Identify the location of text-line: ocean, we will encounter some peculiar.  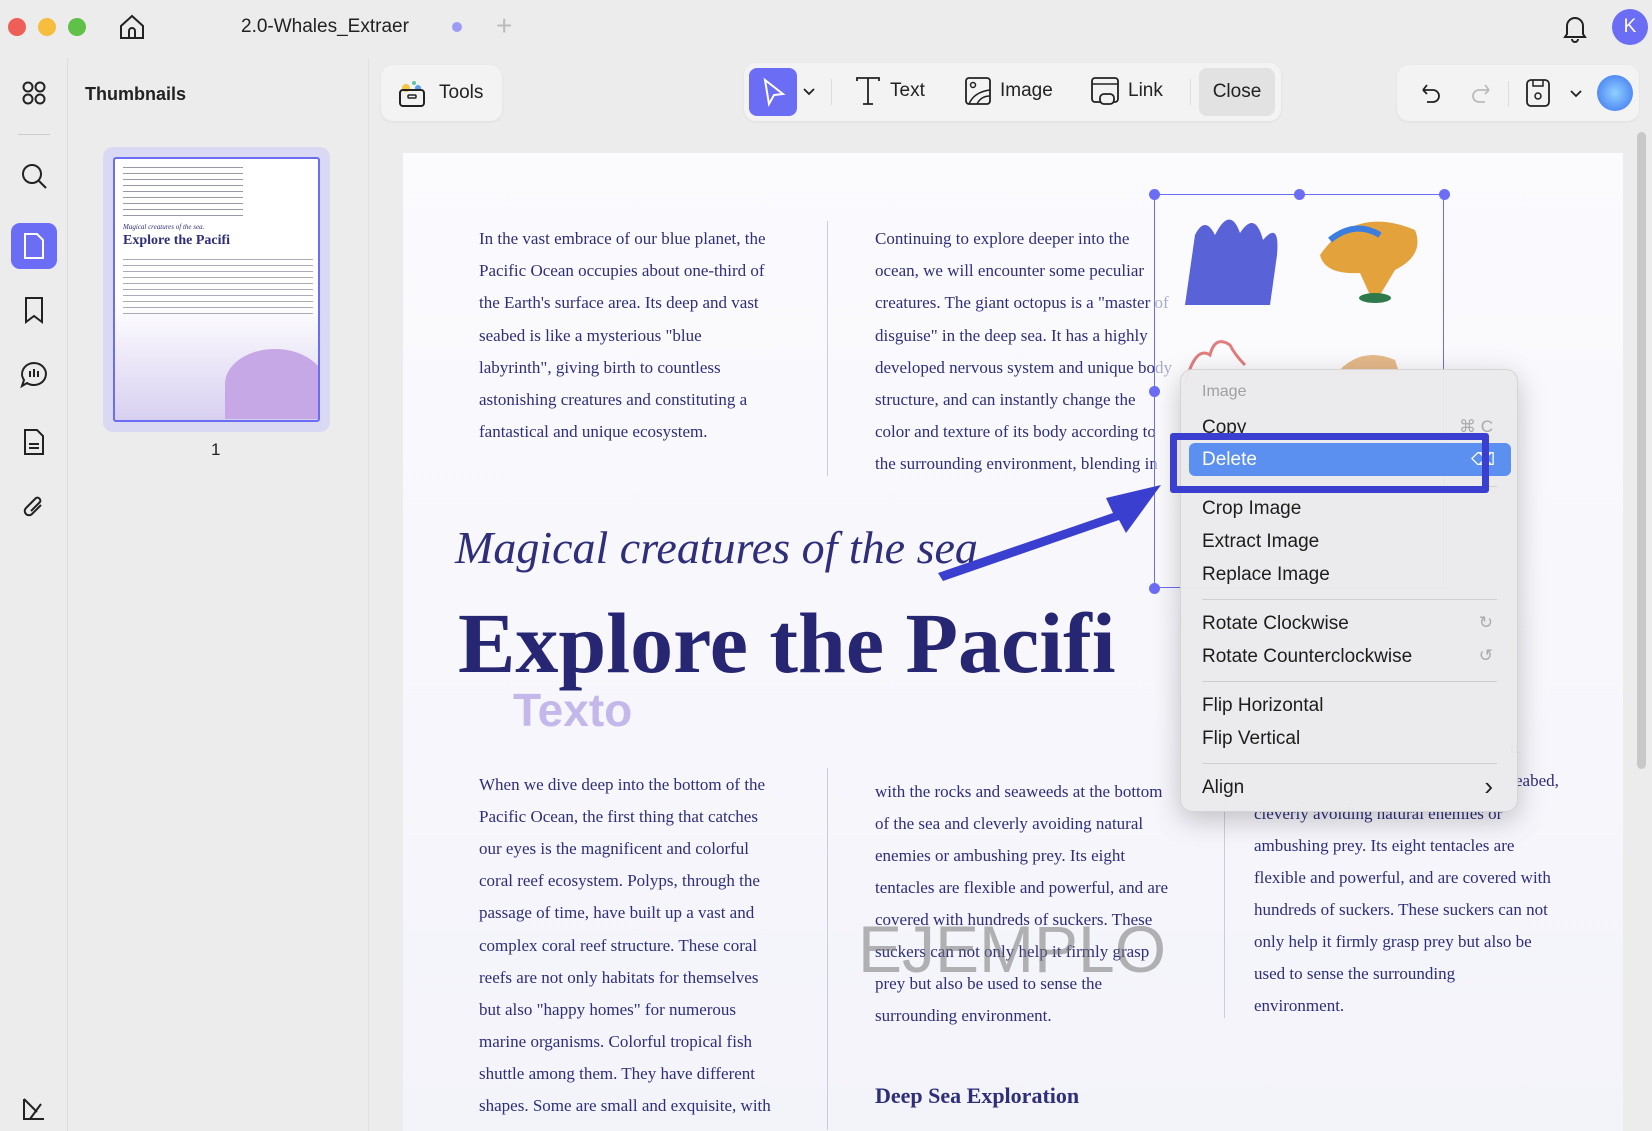
(1009, 271).